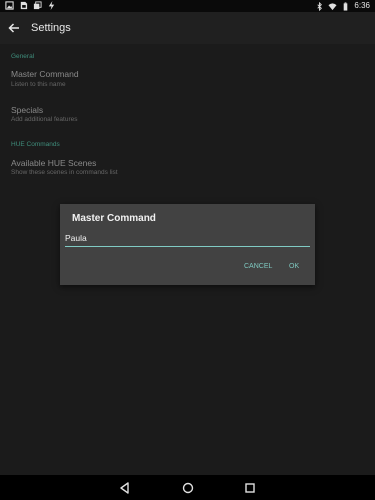 The height and width of the screenshot is (500, 375). I want to click on bluetooth-icon, so click(320, 6).